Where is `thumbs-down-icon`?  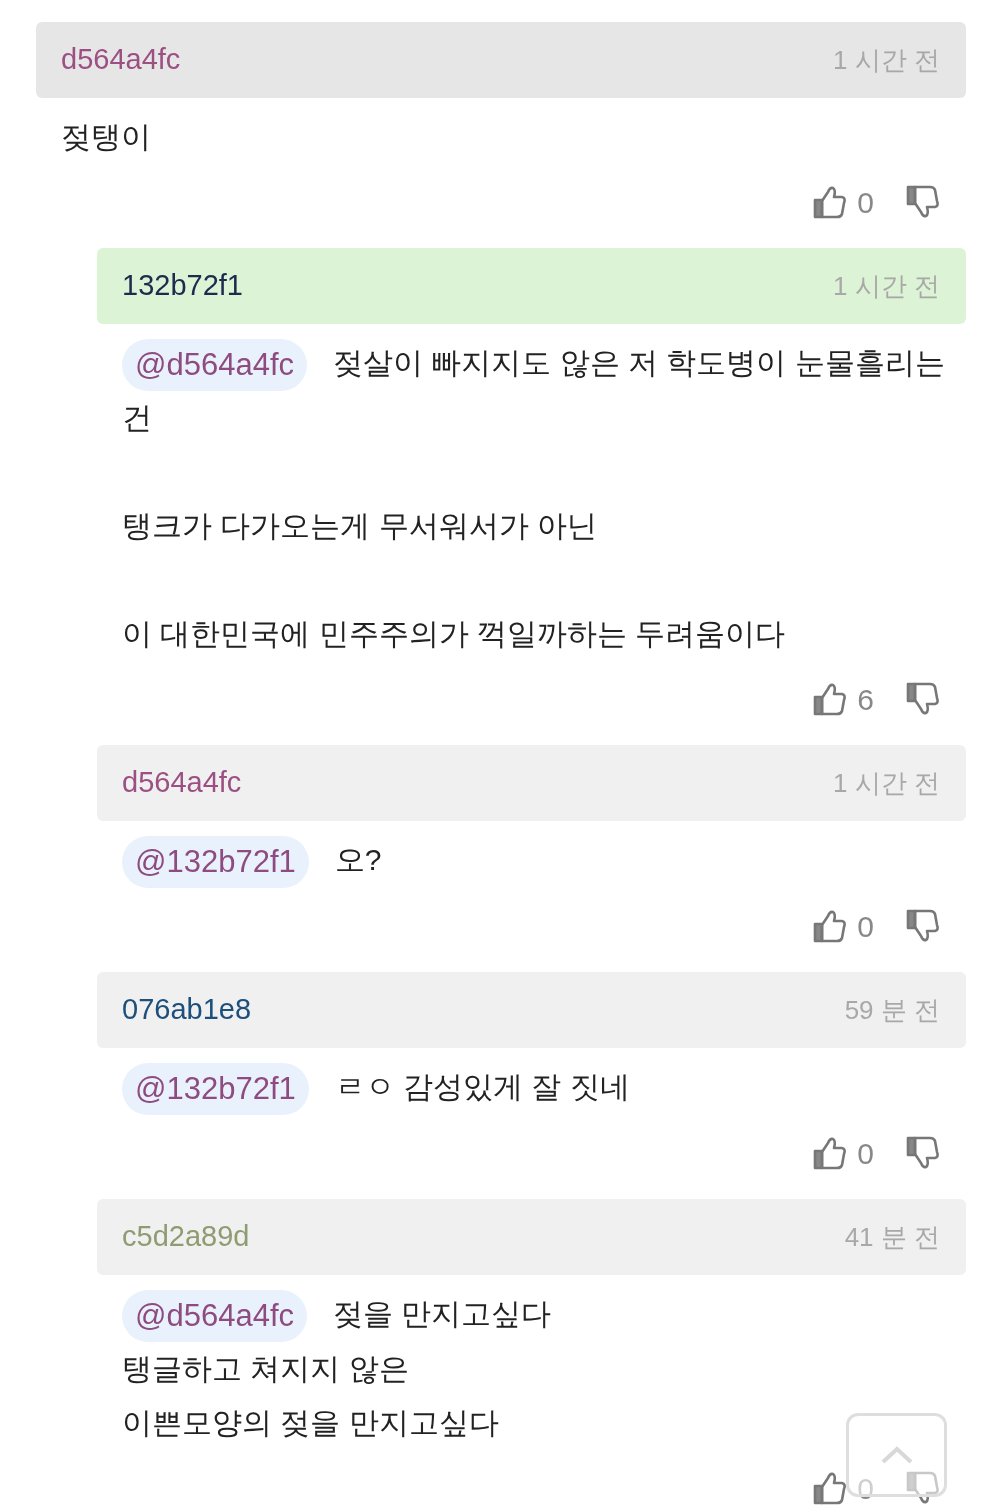 thumbs-down-icon is located at coordinates (923, 202).